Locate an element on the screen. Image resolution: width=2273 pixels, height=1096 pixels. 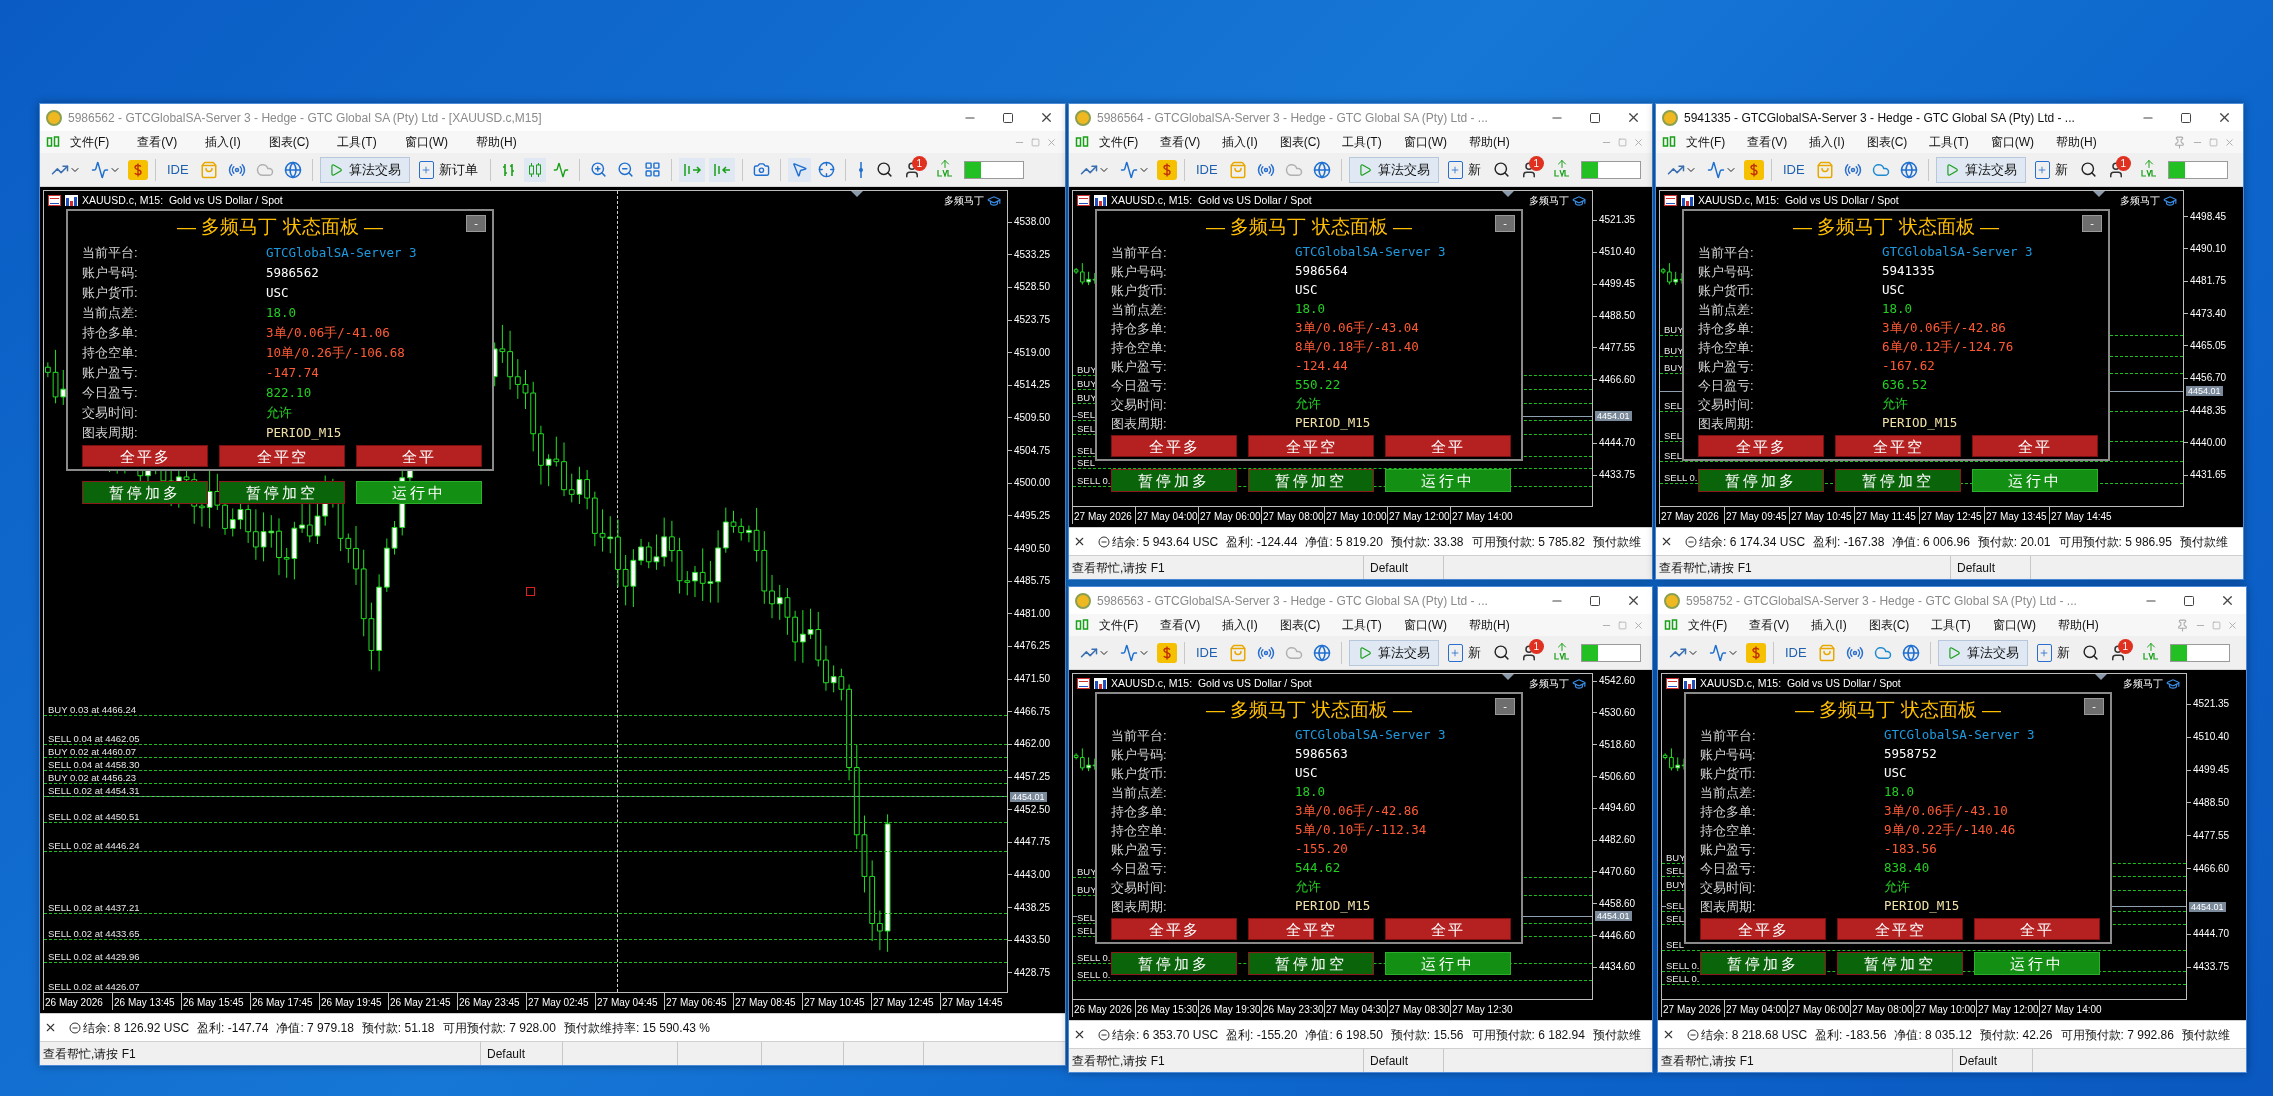
cursor-icon is located at coordinates (799, 169).